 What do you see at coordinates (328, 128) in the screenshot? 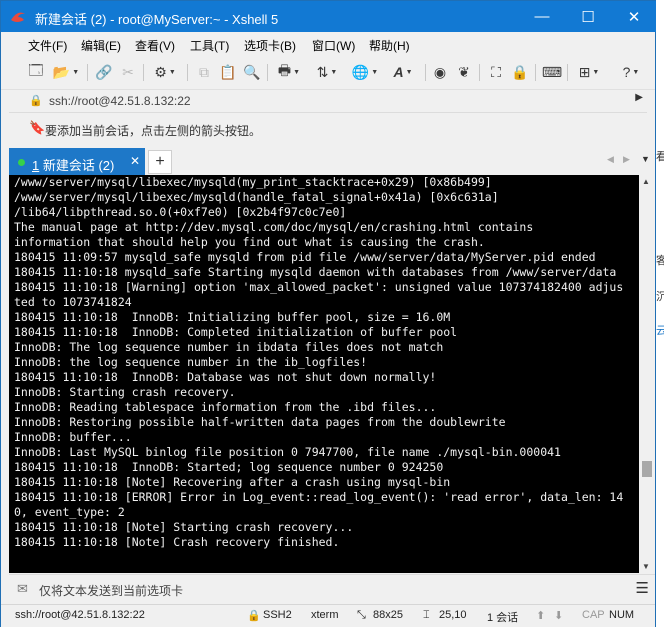
I see `tip-bar: 🔖 要添加当前会话，点击左侧的箭头按钮。` at bounding box center [328, 128].